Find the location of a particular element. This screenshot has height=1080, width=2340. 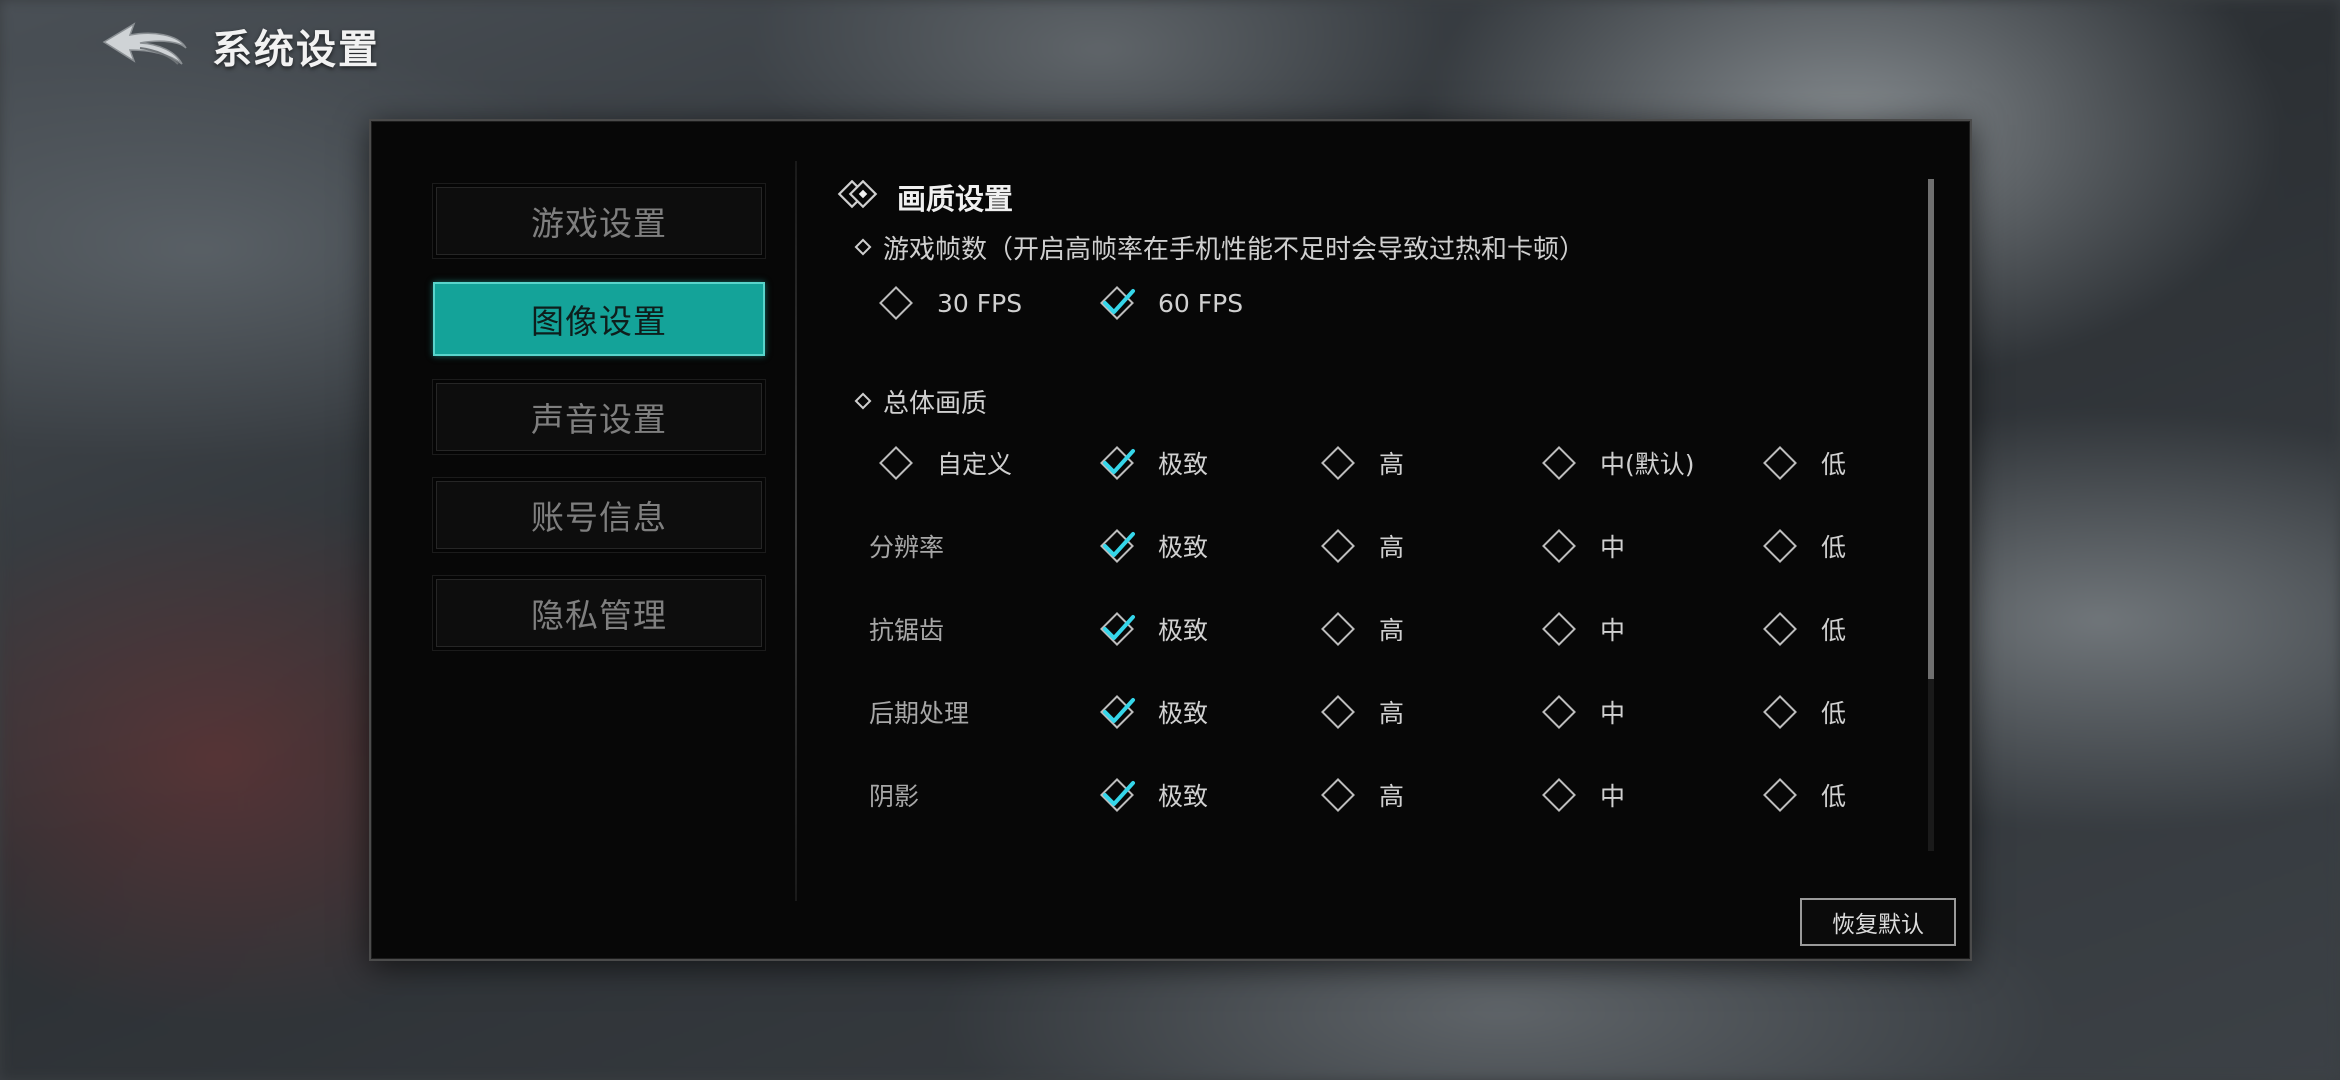

restore-default-button: 恢复默认 is located at coordinates (1878, 922).